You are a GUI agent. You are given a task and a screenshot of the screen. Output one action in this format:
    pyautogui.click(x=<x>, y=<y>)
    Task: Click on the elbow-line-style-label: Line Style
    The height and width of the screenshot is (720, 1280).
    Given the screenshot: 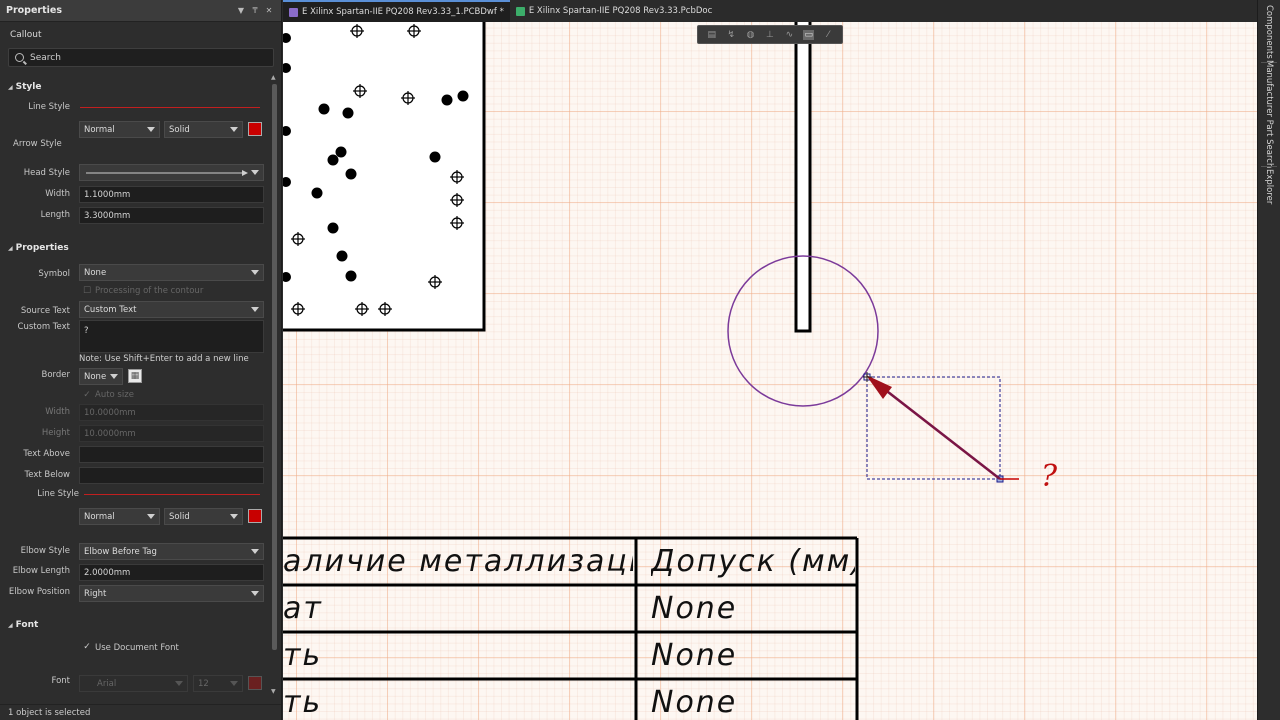 What is the action you would take?
    pyautogui.click(x=58, y=494)
    